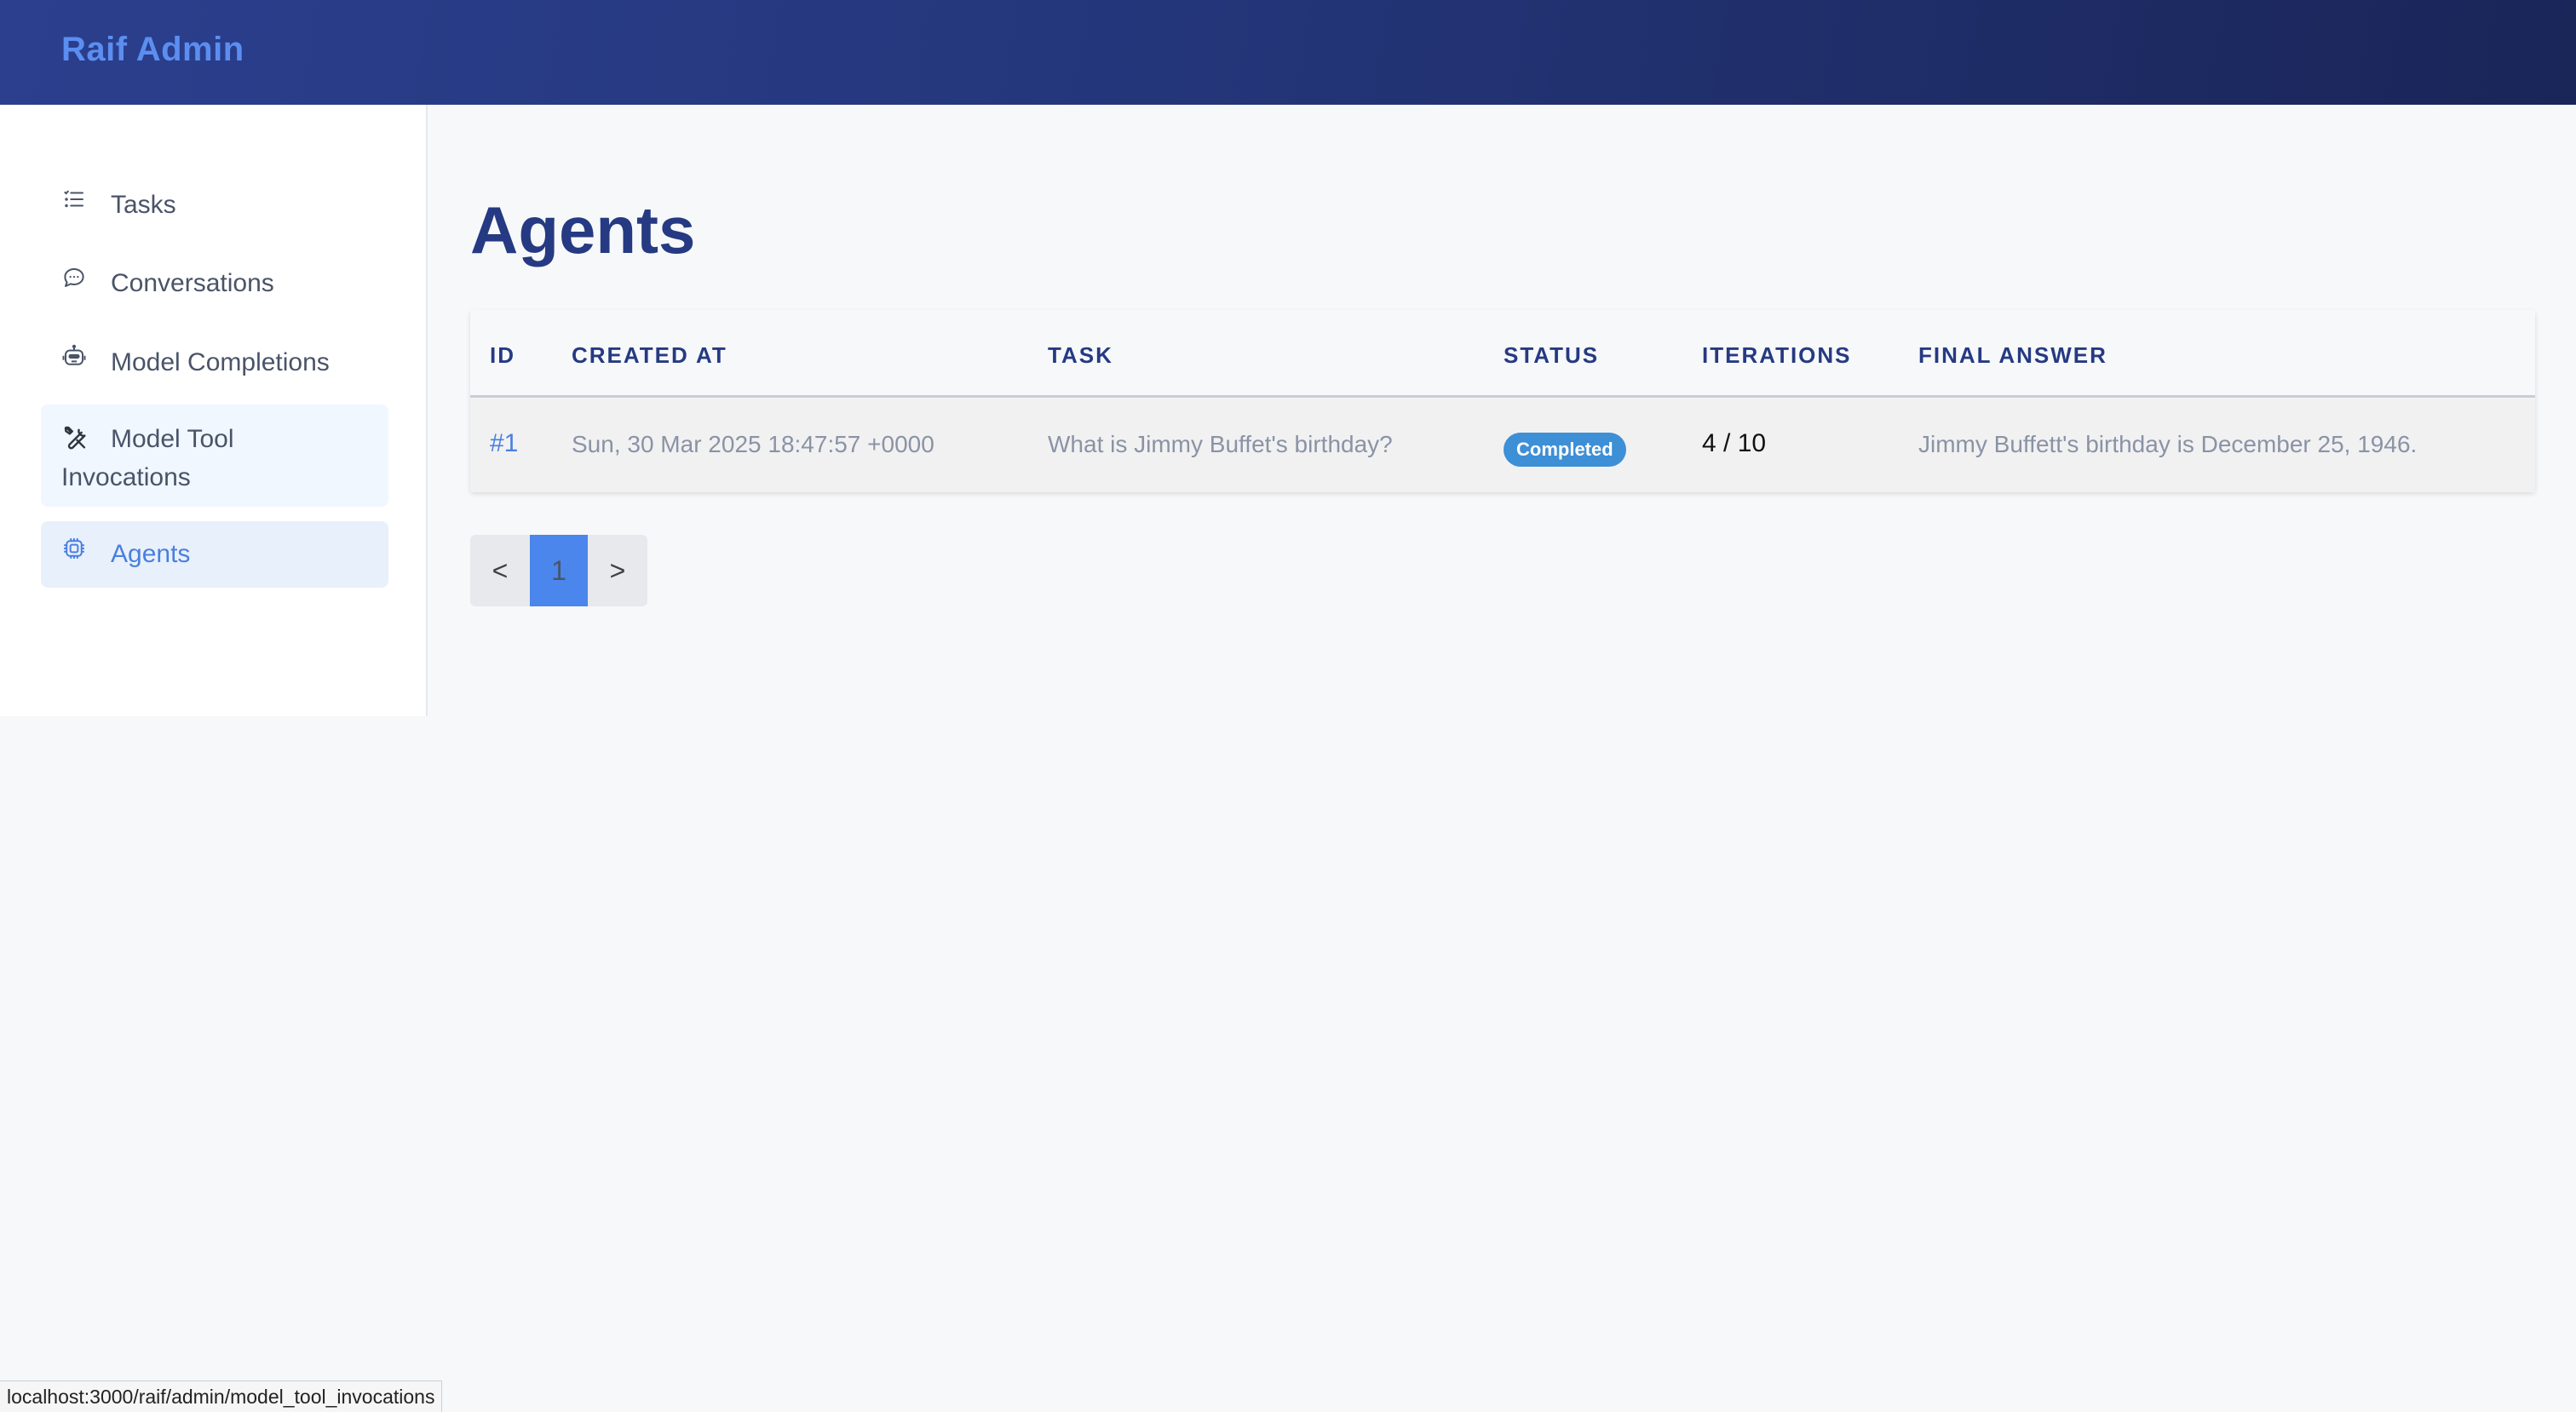 This screenshot has width=2576, height=1412. I want to click on cpu-chip-icon, so click(74, 548).